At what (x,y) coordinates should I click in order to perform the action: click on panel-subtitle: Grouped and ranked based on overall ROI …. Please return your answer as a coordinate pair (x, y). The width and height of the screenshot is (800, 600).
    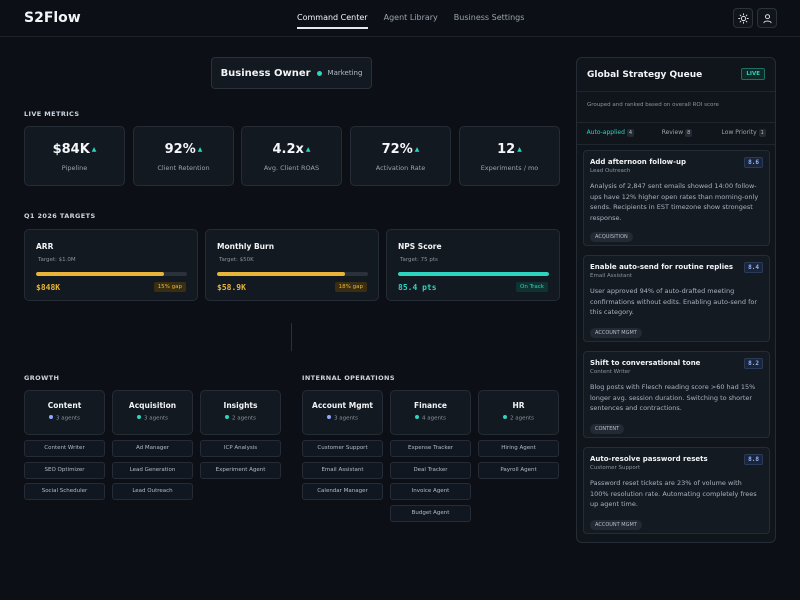
    Looking at the image, I should click on (653, 105).